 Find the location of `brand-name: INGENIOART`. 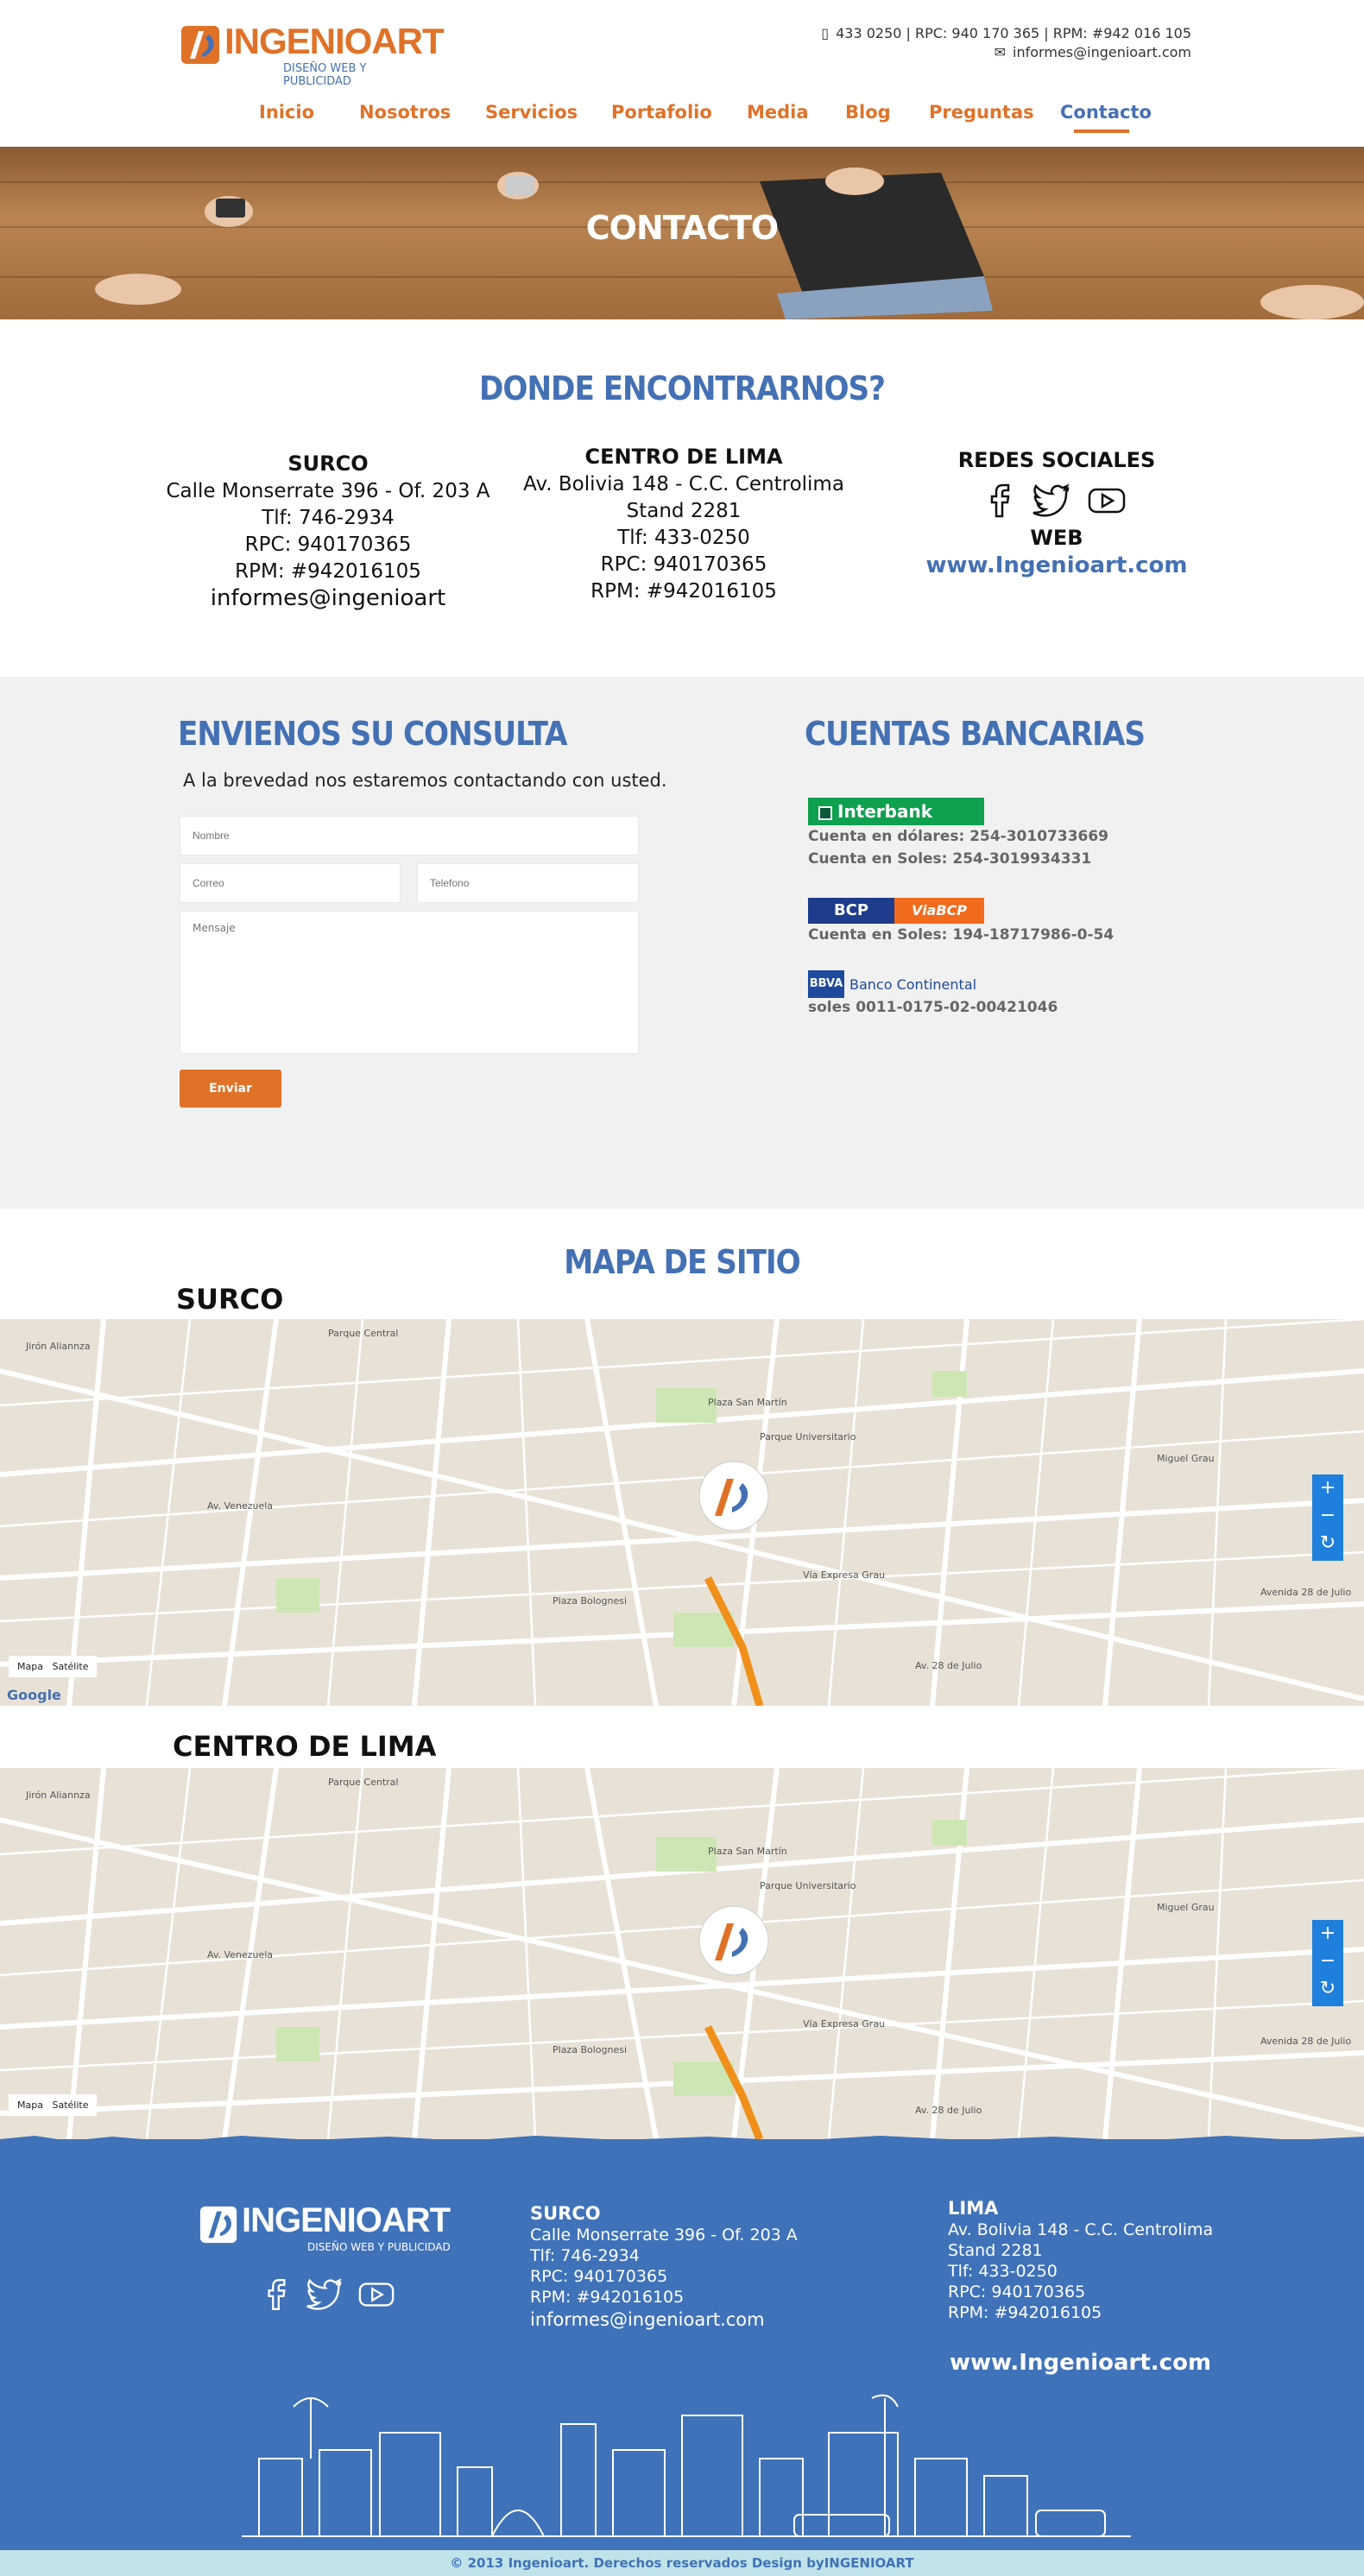

brand-name: INGENIOART is located at coordinates (335, 41).